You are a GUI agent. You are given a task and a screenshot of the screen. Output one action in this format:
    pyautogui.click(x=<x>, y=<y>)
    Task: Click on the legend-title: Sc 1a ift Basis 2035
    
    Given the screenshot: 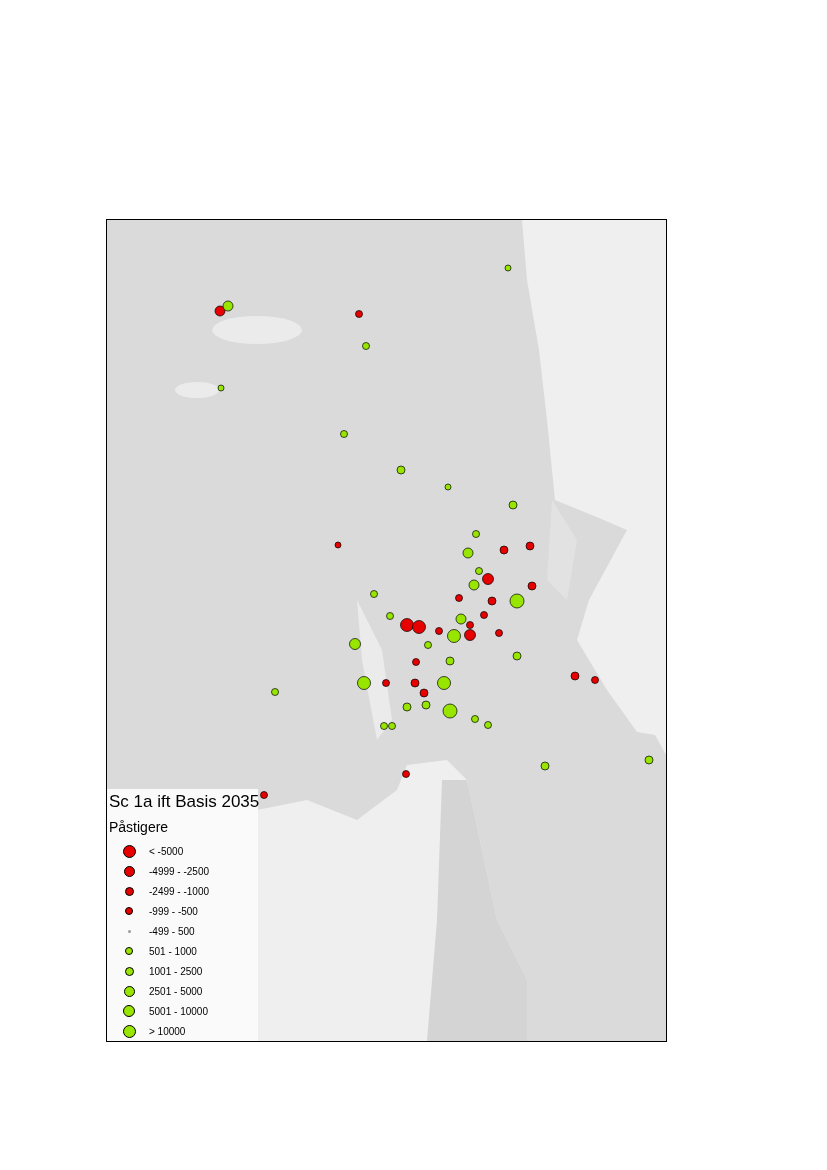 What is the action you would take?
    pyautogui.click(x=183, y=802)
    